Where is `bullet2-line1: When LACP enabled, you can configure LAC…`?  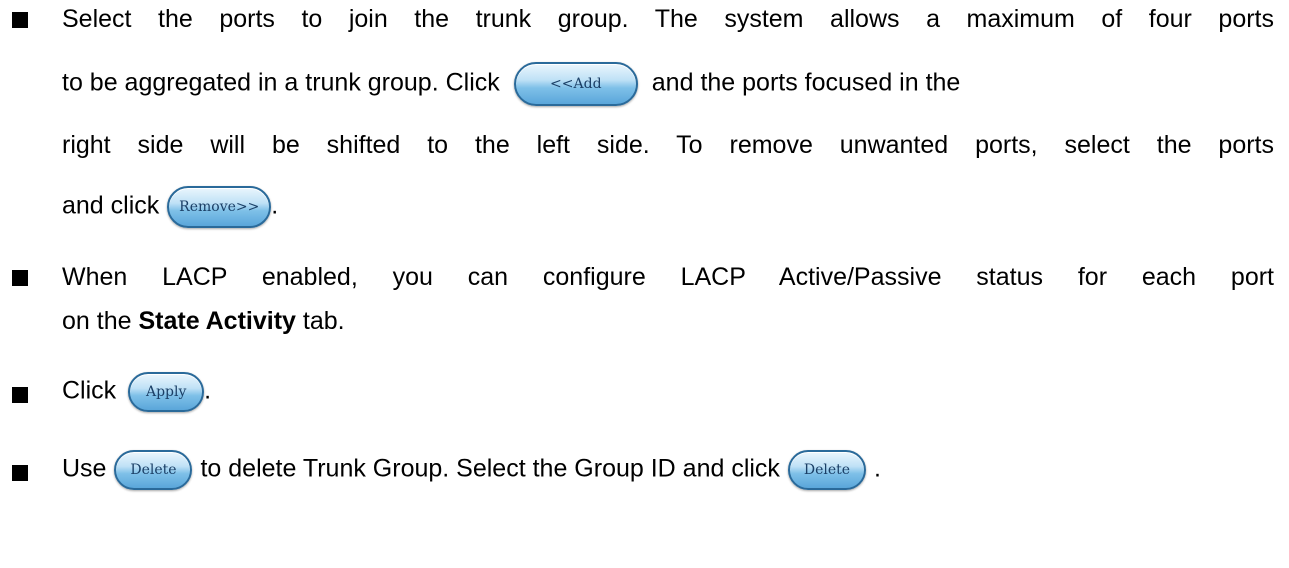 bullet2-line1: When LACP enabled, you can configure LAC… is located at coordinates (668, 277).